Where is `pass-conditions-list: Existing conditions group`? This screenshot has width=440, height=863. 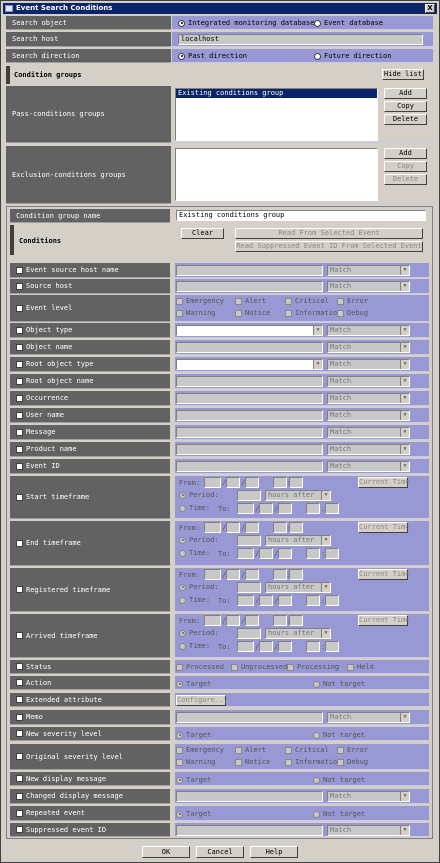
pass-conditions-list: Existing conditions group is located at coordinates (276, 114).